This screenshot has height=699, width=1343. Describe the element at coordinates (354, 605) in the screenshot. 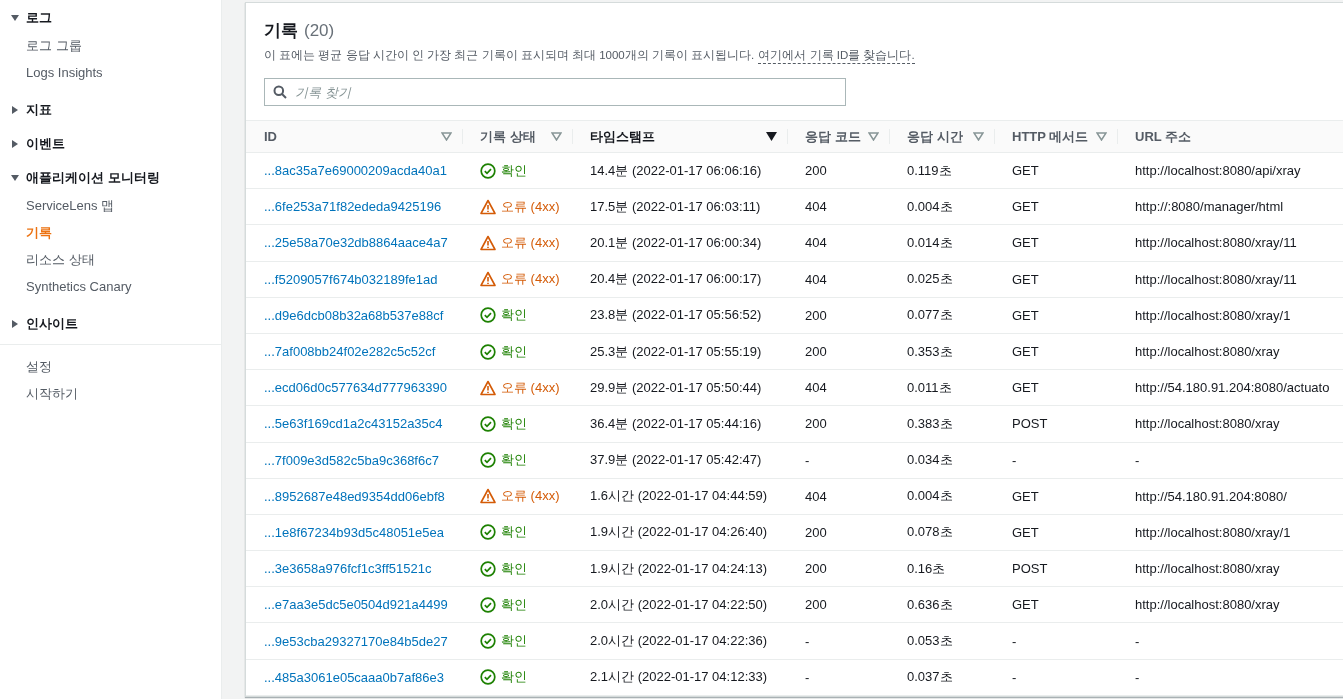

I see `trace-id-link: ...e7aa3e5dc5e0504d921a4499` at that location.